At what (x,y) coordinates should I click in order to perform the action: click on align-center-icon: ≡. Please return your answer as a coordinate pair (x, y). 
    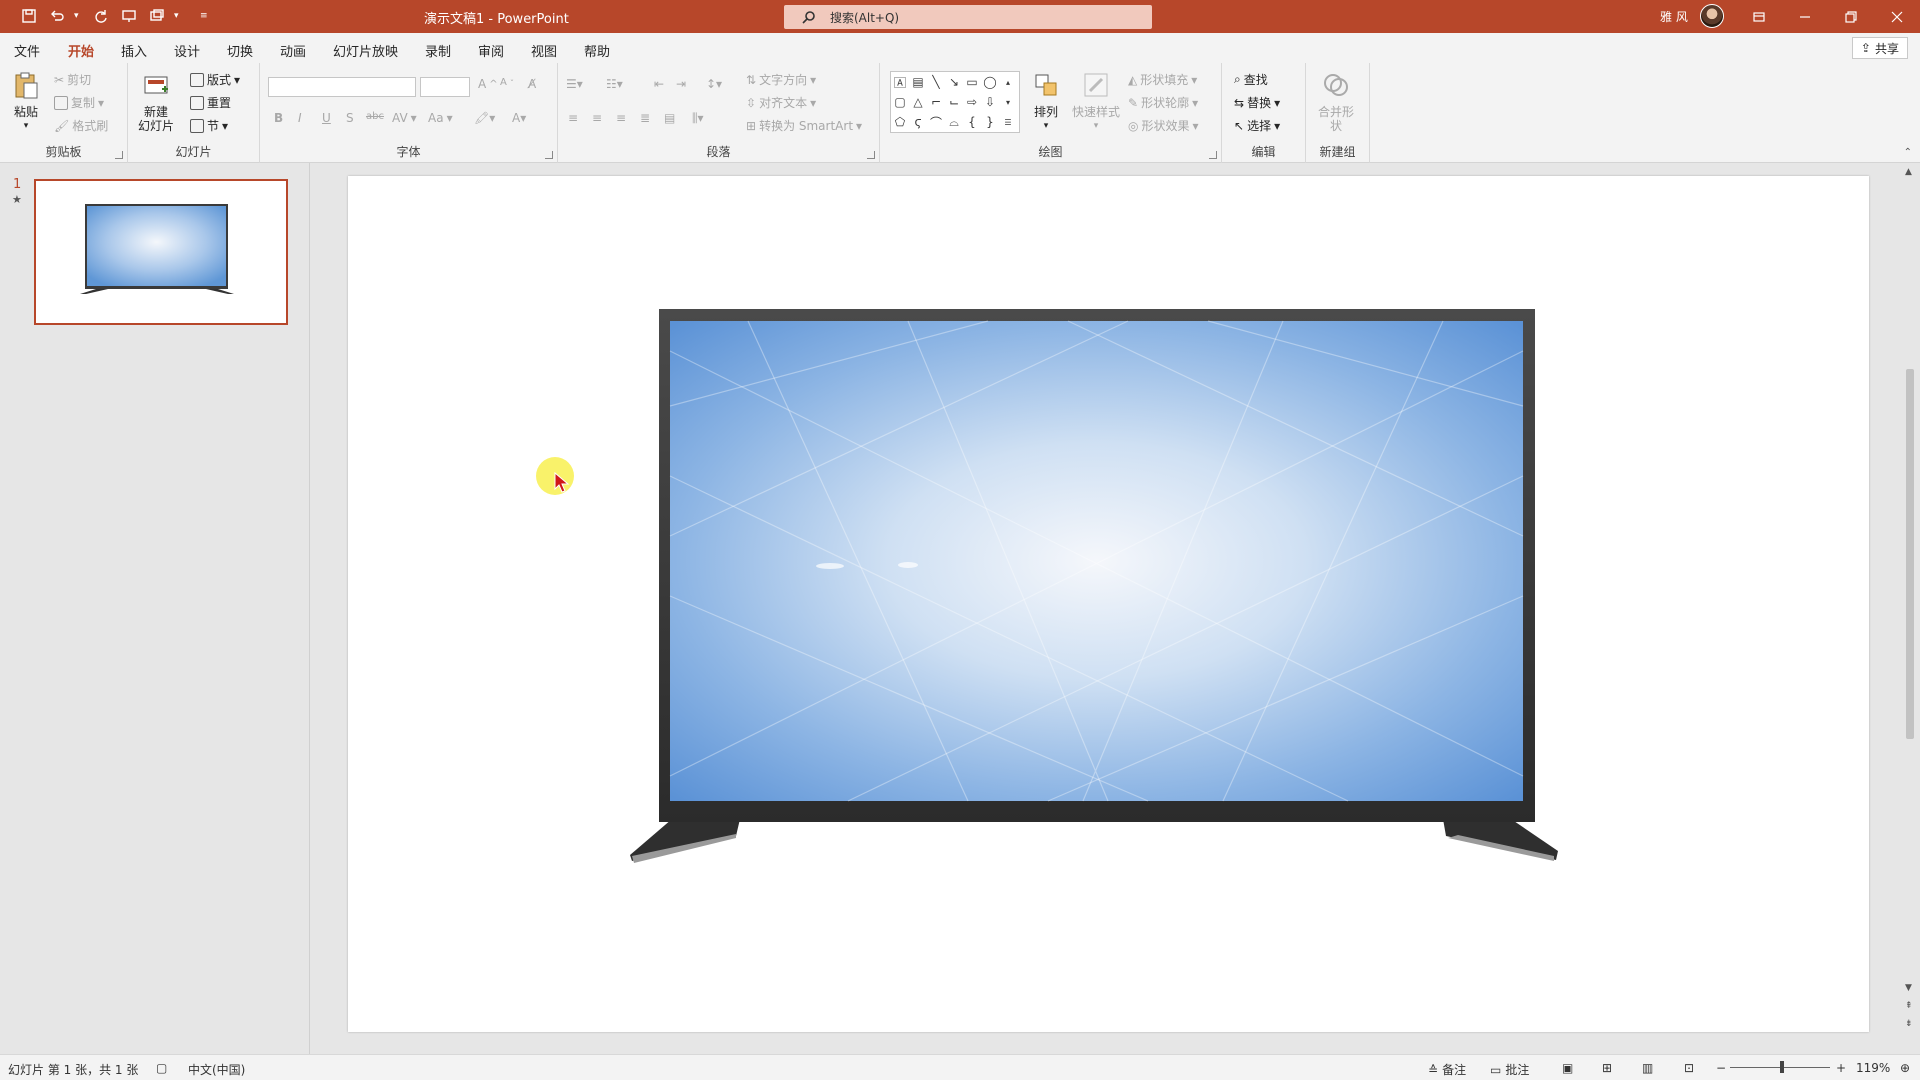
    Looking at the image, I should click on (597, 118).